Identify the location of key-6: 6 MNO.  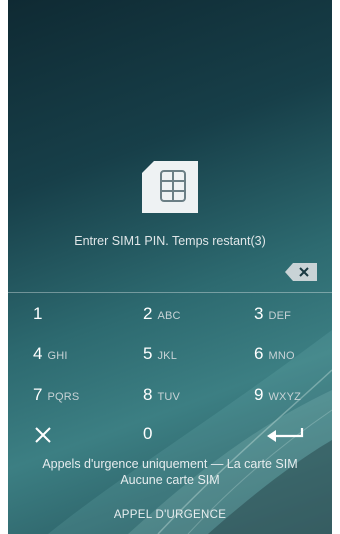
(274, 359).